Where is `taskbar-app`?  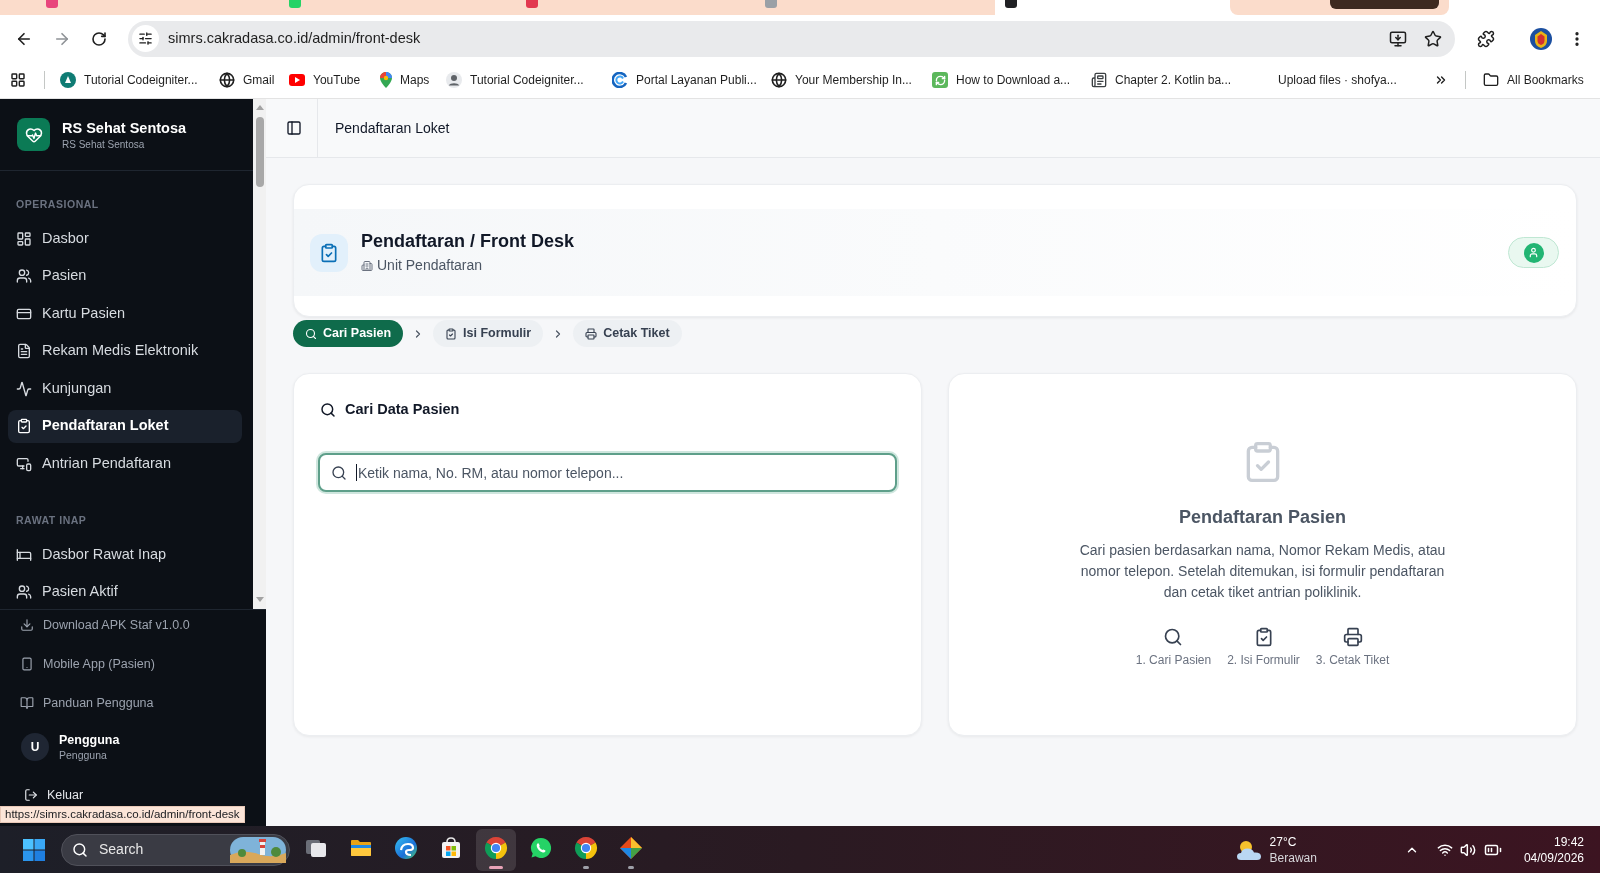 taskbar-app is located at coordinates (496, 849).